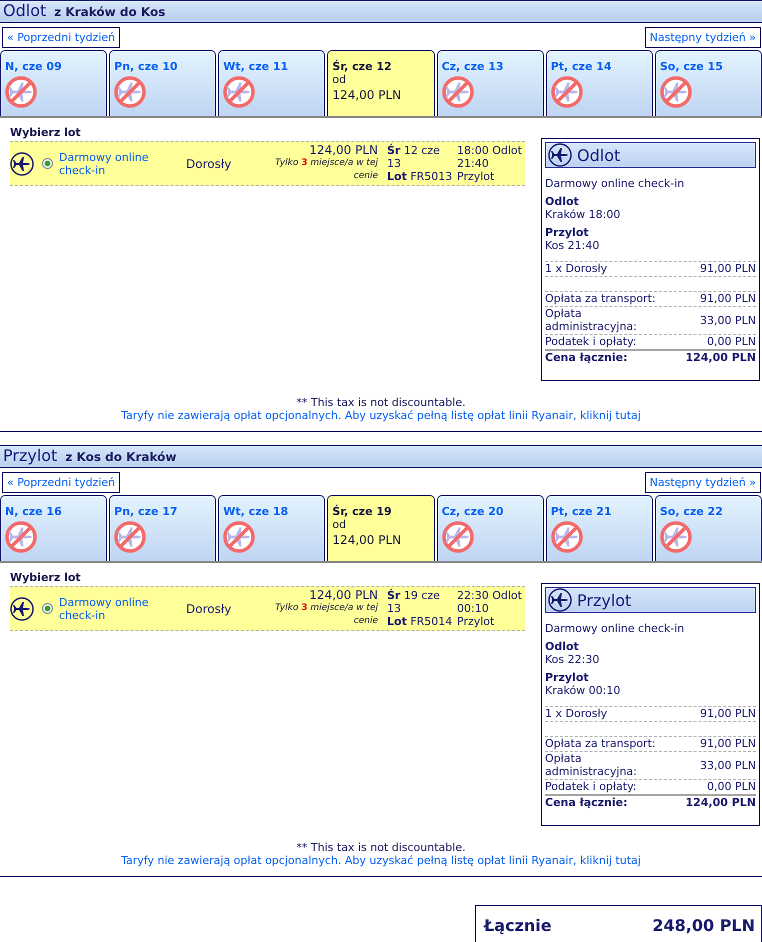 The width and height of the screenshot is (762, 942). What do you see at coordinates (381, 528) in the screenshot?
I see `day-tab: Śr, cze 19 od 124,00 PLN` at bounding box center [381, 528].